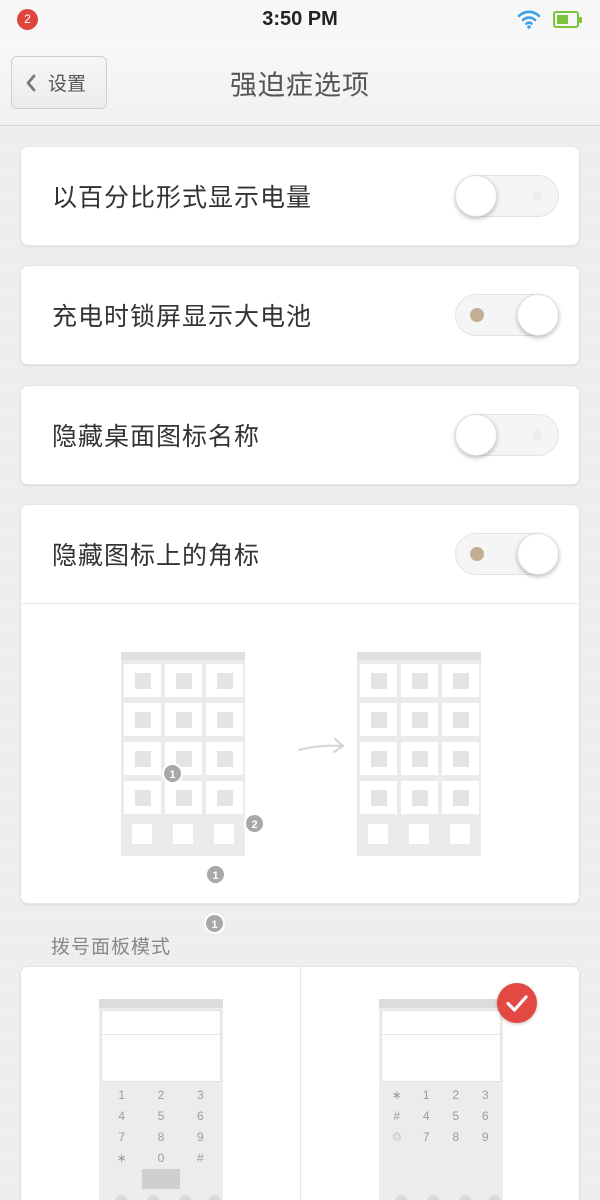 The width and height of the screenshot is (600, 1200). I want to click on setting-card-hide-icon-names: 隐藏桌面图标名称, so click(300, 435).